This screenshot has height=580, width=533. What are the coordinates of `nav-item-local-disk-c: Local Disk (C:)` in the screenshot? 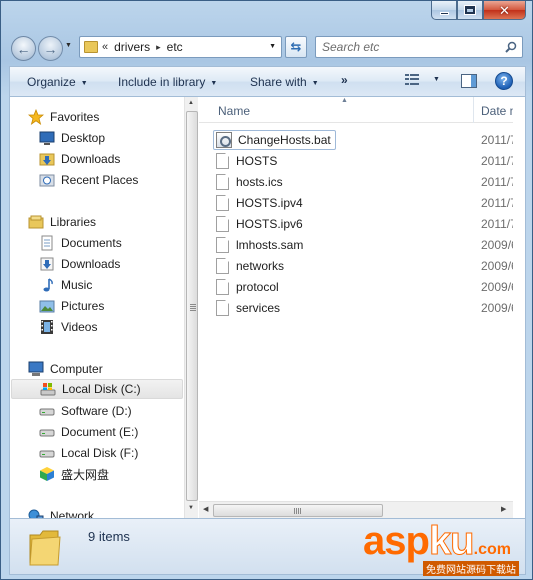 It's located at (97, 389).